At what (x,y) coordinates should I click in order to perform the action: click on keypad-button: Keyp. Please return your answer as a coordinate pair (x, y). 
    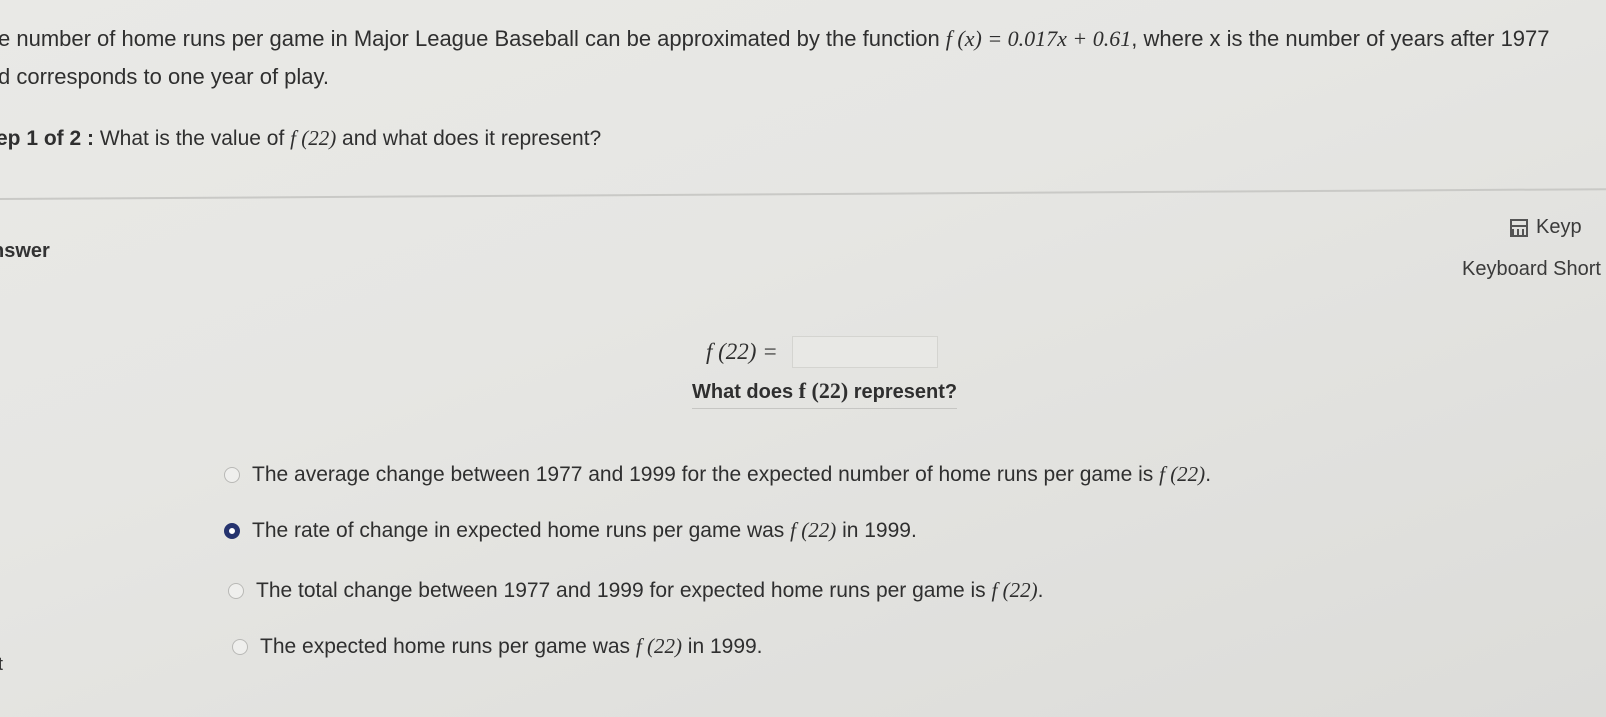
    Looking at the image, I should click on (1546, 227).